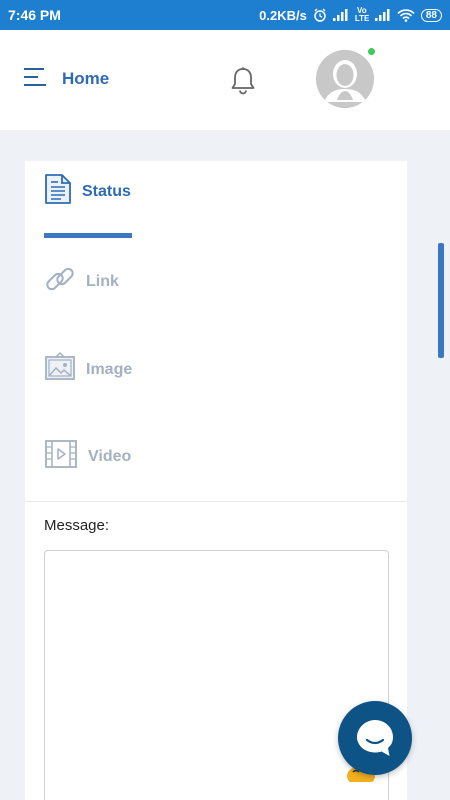 The width and height of the screenshot is (450, 800). I want to click on active-tab-indicator, so click(88, 235).